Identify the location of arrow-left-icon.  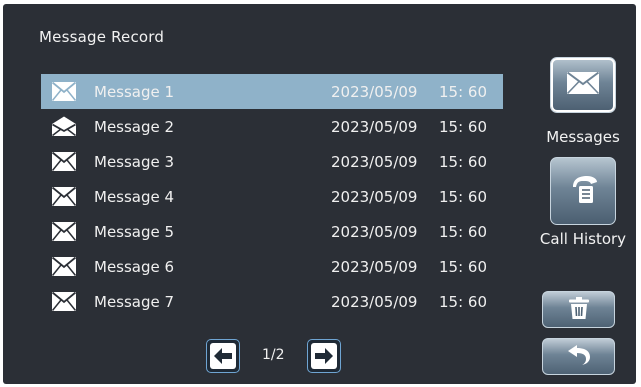
(223, 356).